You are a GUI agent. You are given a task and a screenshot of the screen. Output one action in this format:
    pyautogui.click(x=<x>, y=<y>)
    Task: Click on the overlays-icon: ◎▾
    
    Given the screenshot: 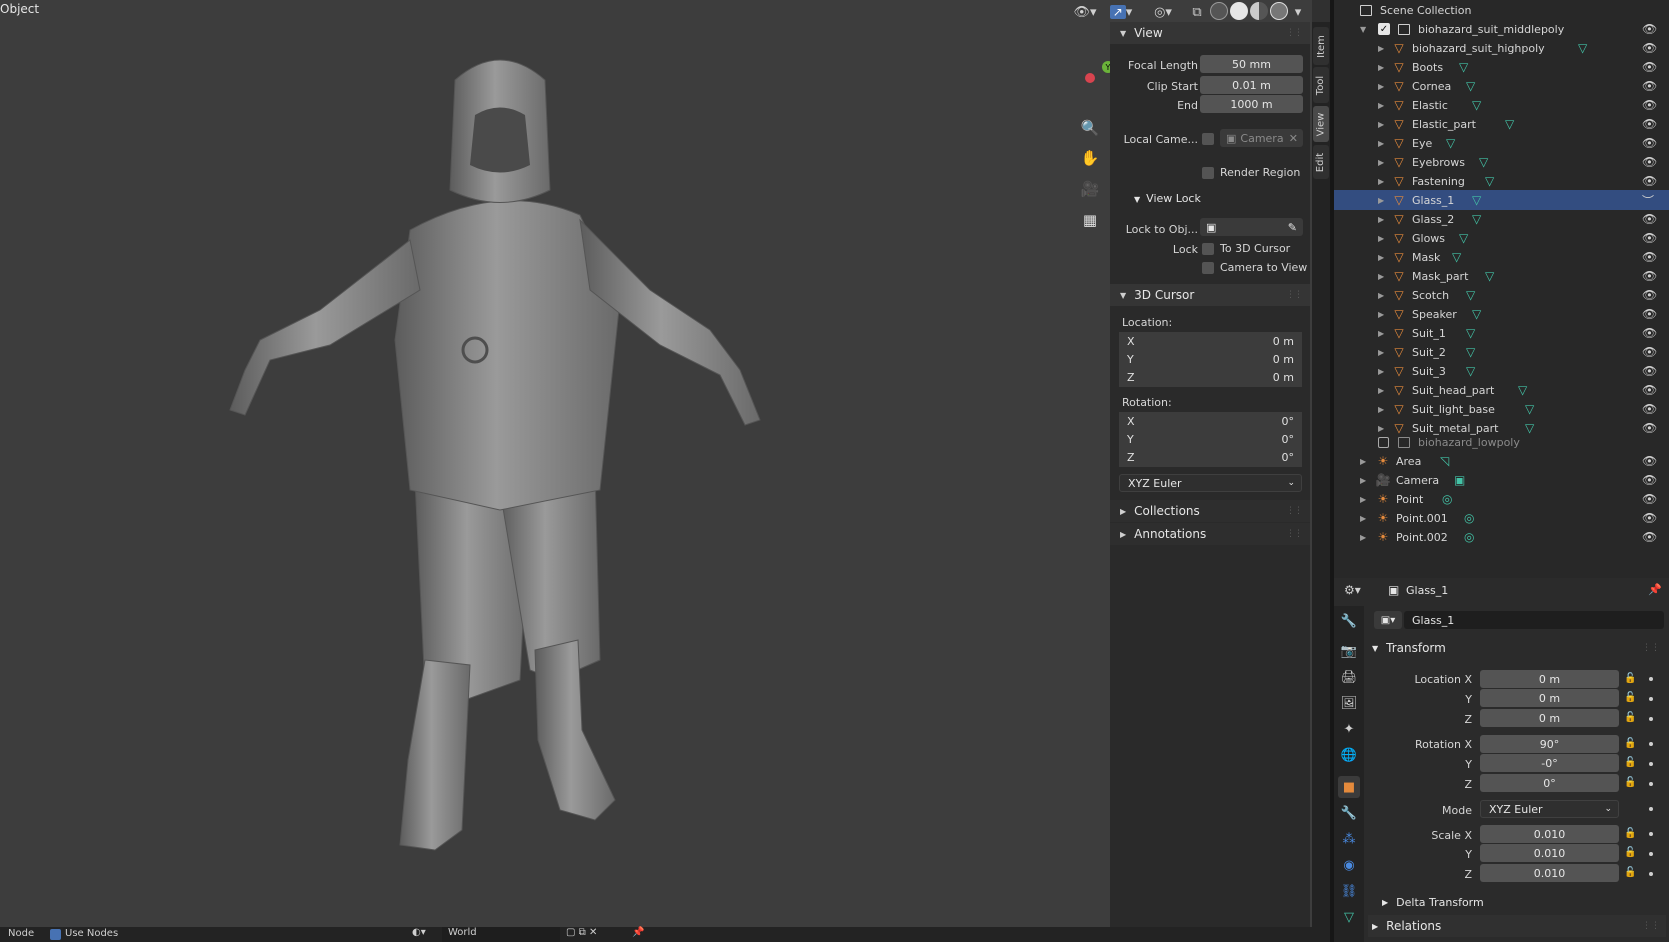 What is the action you would take?
    pyautogui.click(x=1163, y=12)
    